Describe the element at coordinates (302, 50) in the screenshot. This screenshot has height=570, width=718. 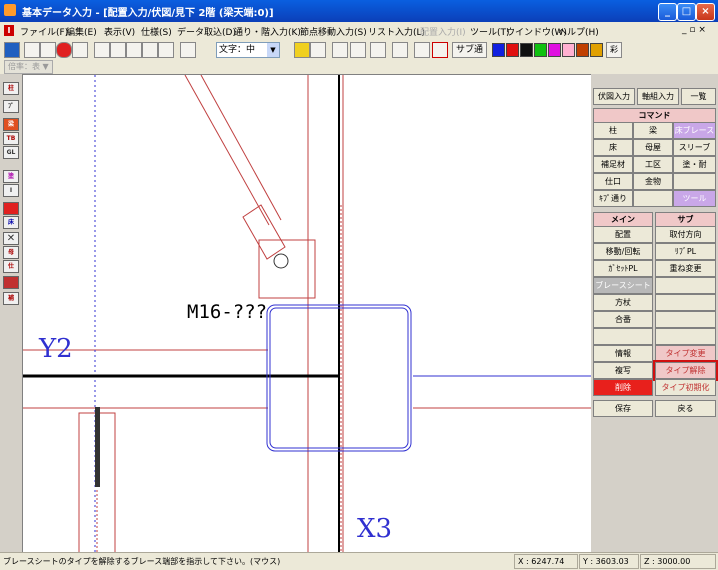
I see `column-icon` at that location.